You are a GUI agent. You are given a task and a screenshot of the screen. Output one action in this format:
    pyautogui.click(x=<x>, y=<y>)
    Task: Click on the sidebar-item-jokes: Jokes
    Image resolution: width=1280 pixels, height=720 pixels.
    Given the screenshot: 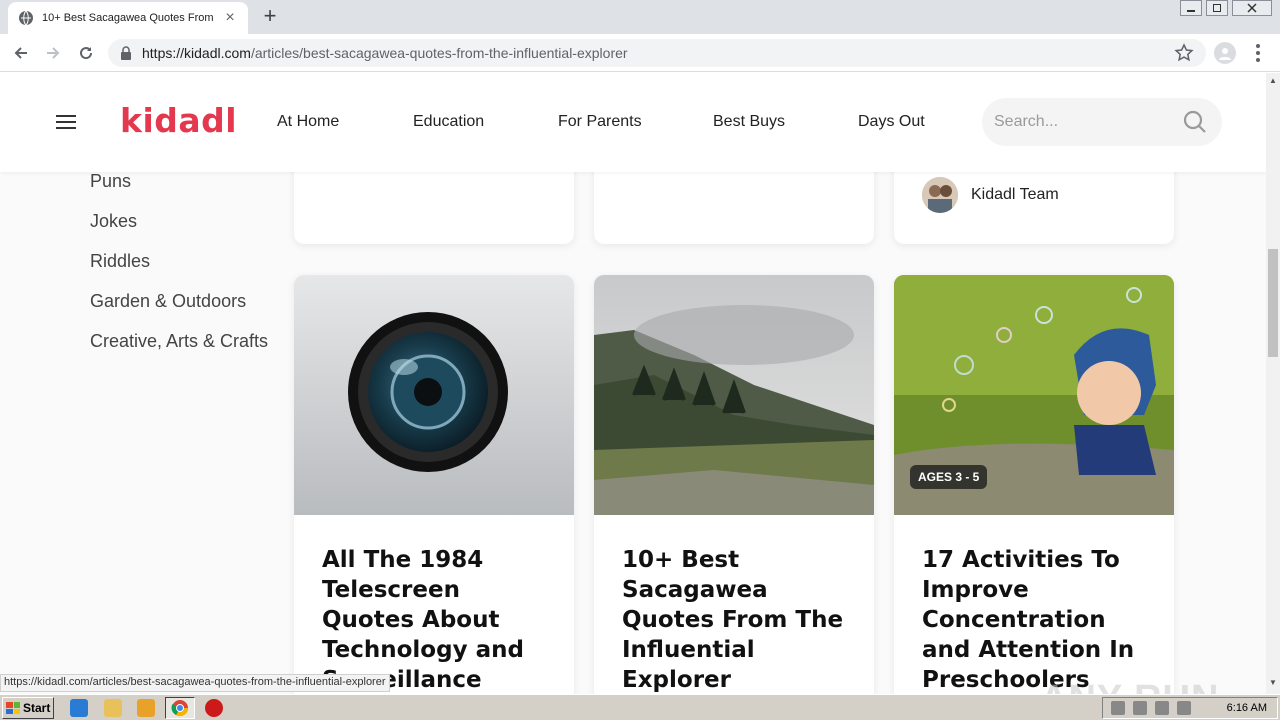 What is the action you would take?
    pyautogui.click(x=180, y=221)
    